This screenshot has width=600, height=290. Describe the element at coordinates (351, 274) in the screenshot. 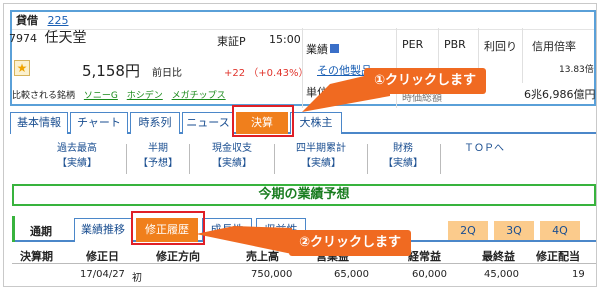

I see `table-cell: 65,000` at that location.